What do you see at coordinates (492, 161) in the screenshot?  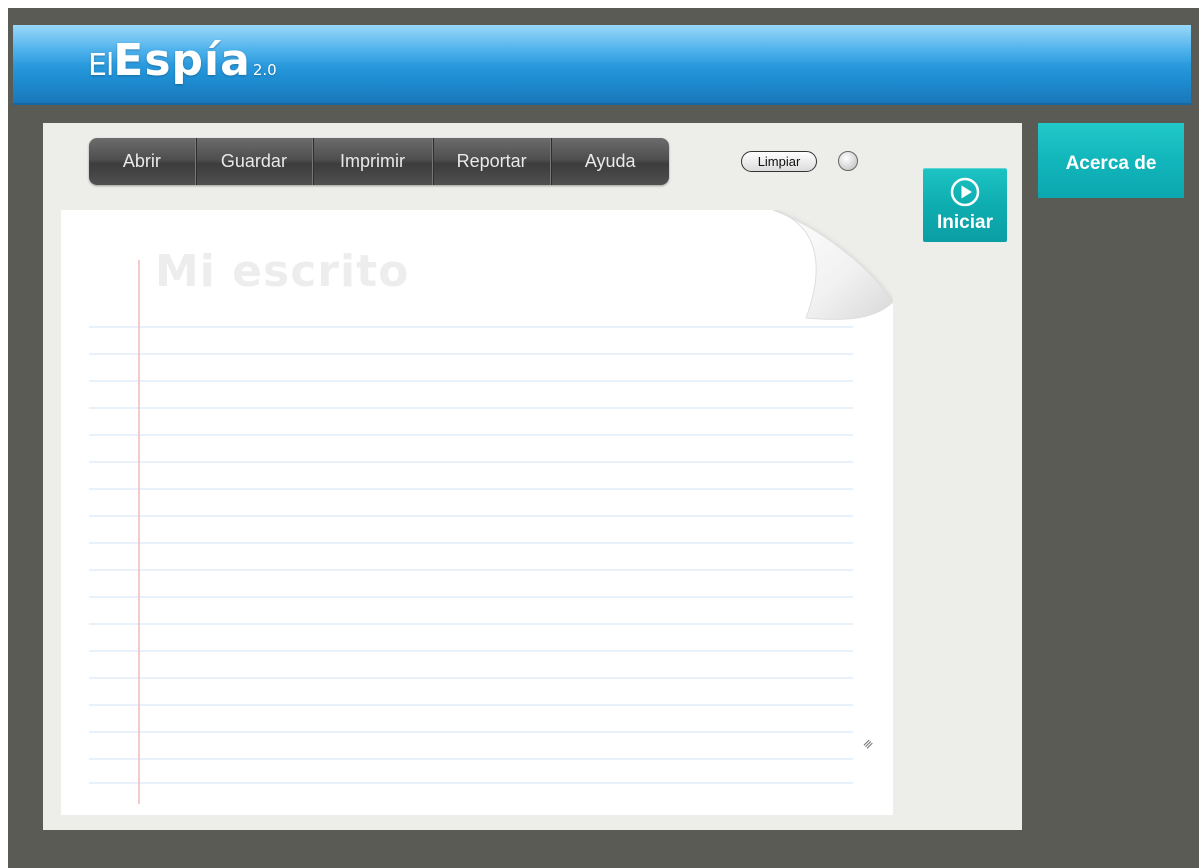 I see `menu-item-reportar: Reportar` at bounding box center [492, 161].